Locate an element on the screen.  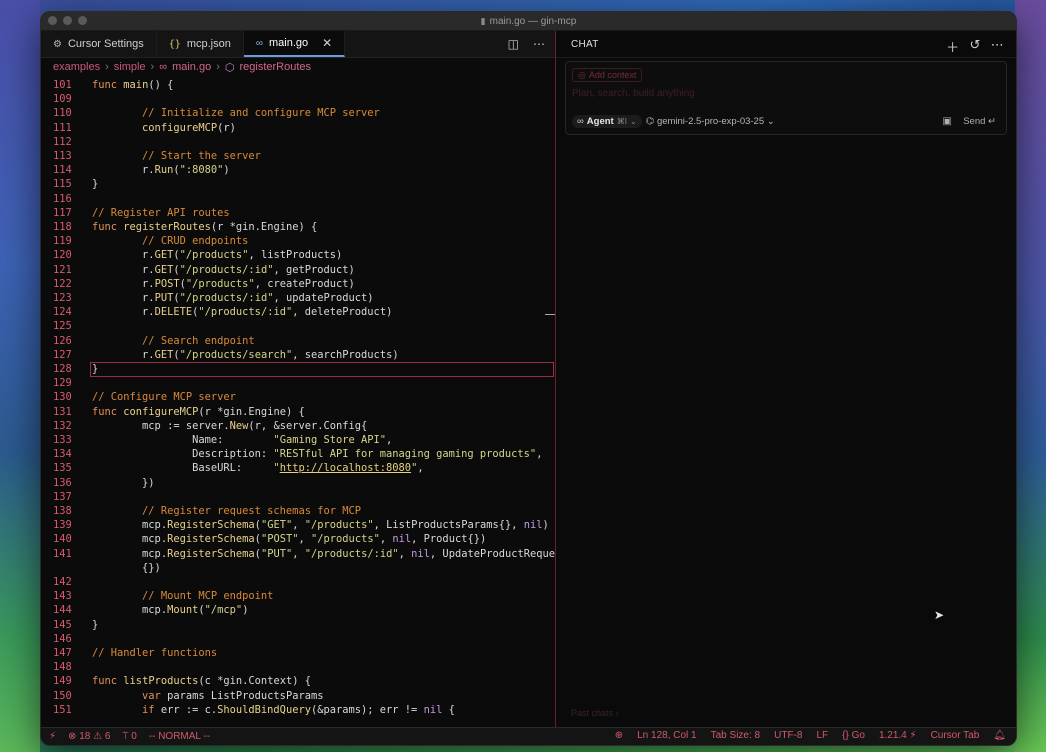
code-line: 125 is located at coordinates (298, 326).